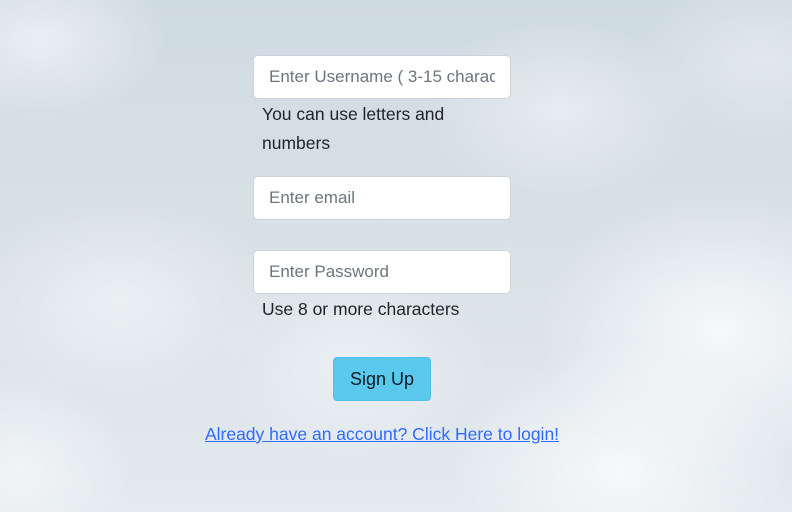 The width and height of the screenshot is (792, 512). Describe the element at coordinates (382, 198) in the screenshot. I see `email-input` at that location.